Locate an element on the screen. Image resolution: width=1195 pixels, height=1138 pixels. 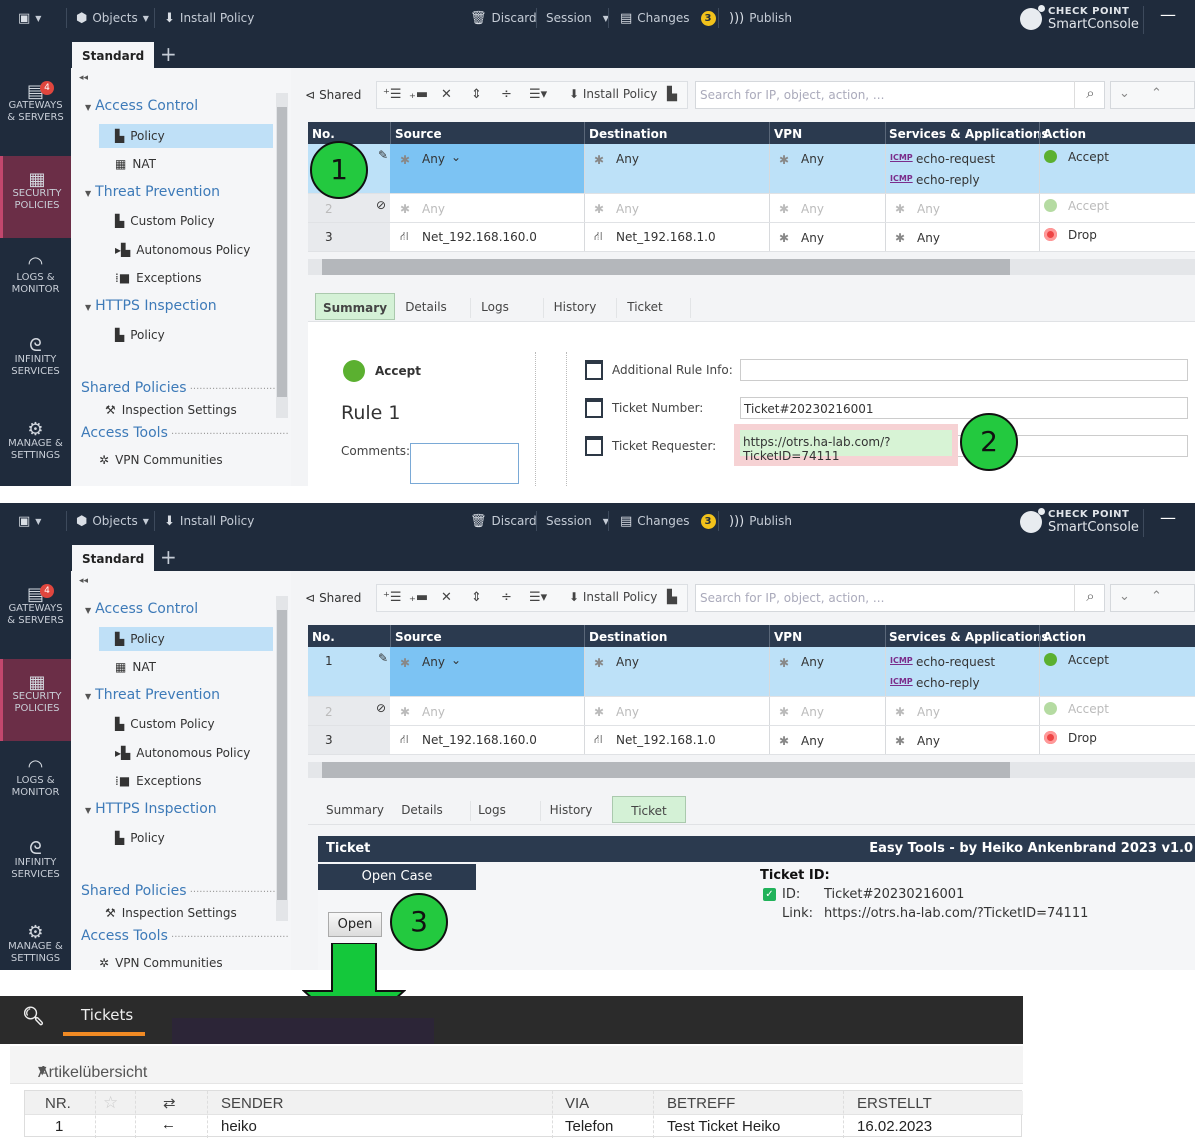
ticket-link: https://otrs.ha-lab.com/?TicketID=74111 is located at coordinates (956, 913).